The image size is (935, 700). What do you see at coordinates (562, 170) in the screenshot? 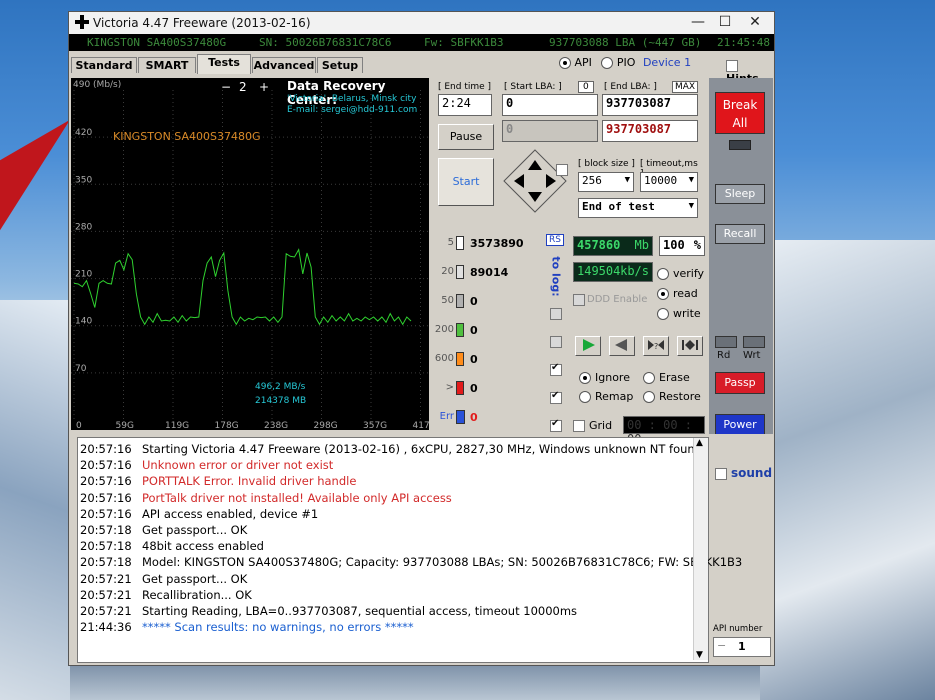
I see `dpad-checkbox` at bounding box center [562, 170].